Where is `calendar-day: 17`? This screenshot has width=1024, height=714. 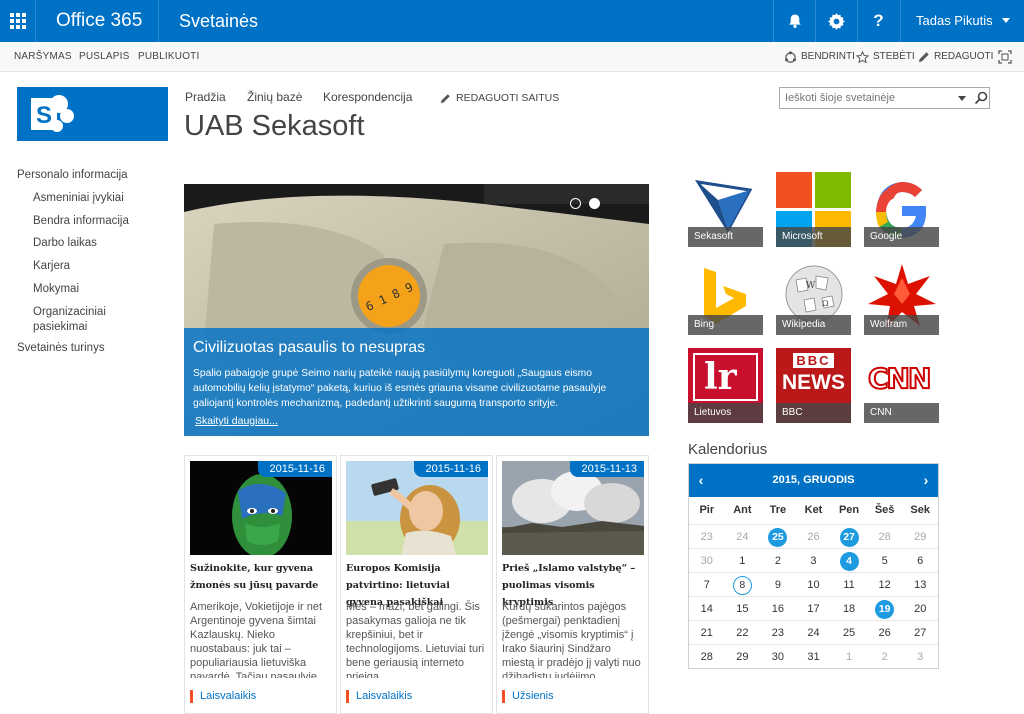 calendar-day: 17 is located at coordinates (813, 608).